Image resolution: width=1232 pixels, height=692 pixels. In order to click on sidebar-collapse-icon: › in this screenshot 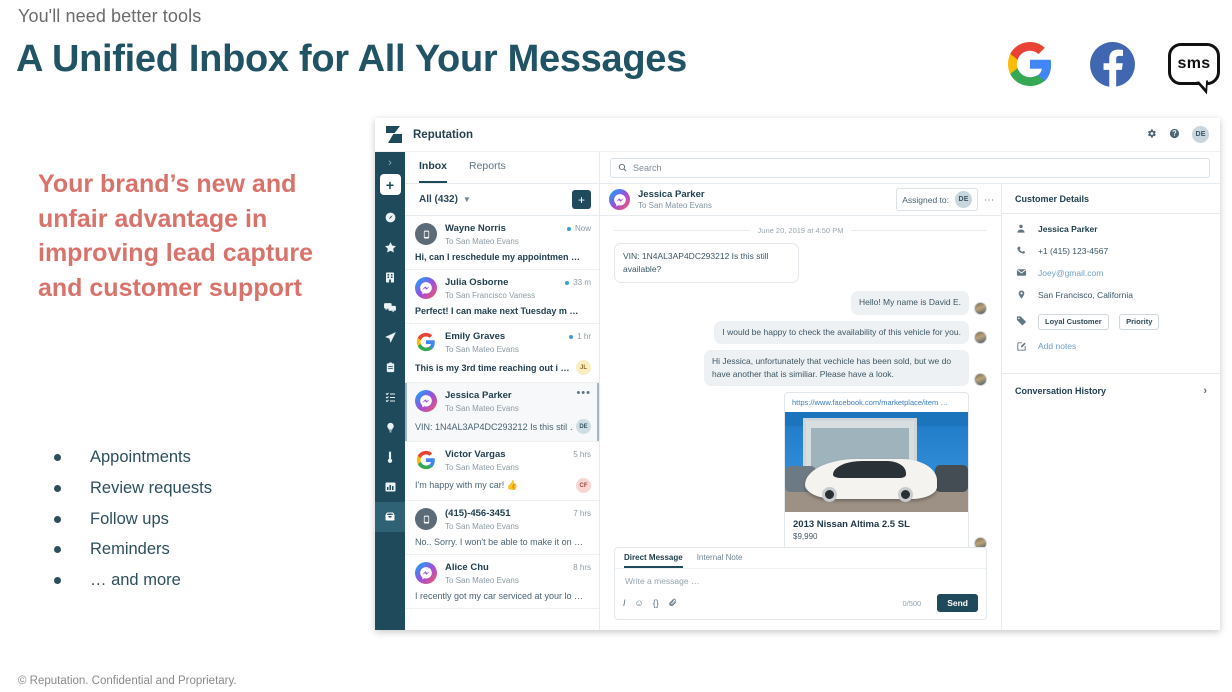, I will do `click(390, 163)`.